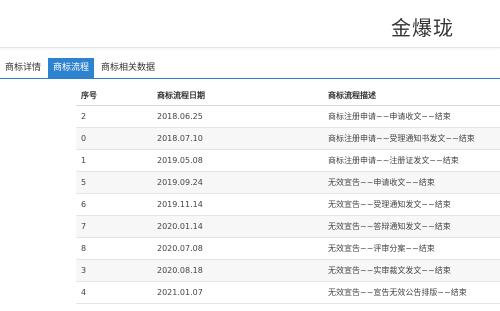  What do you see at coordinates (411, 95) in the screenshot?
I see `column-header-description: 商标流程描述` at bounding box center [411, 95].